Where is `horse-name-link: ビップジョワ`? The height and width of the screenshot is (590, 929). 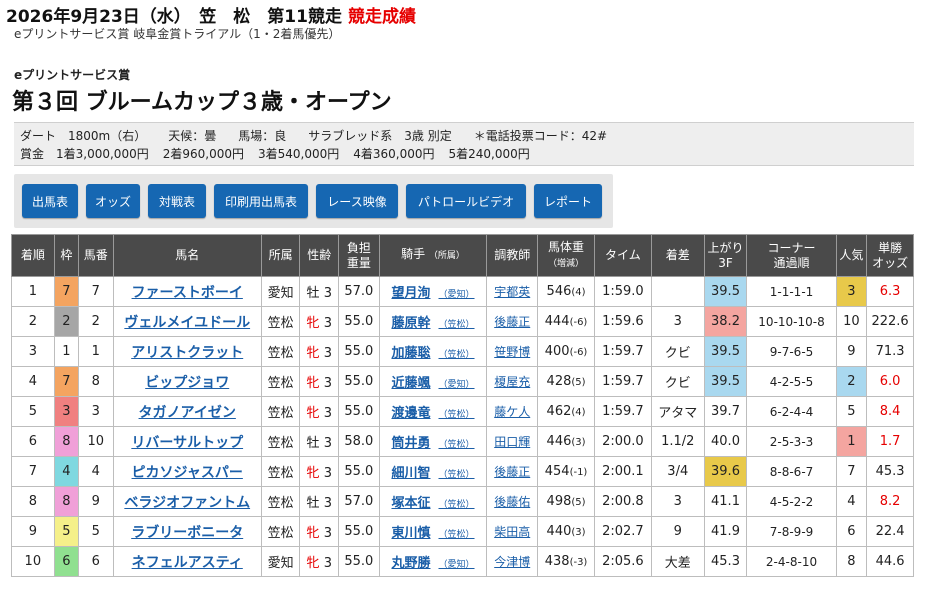 horse-name-link: ビップジョワ is located at coordinates (187, 383).